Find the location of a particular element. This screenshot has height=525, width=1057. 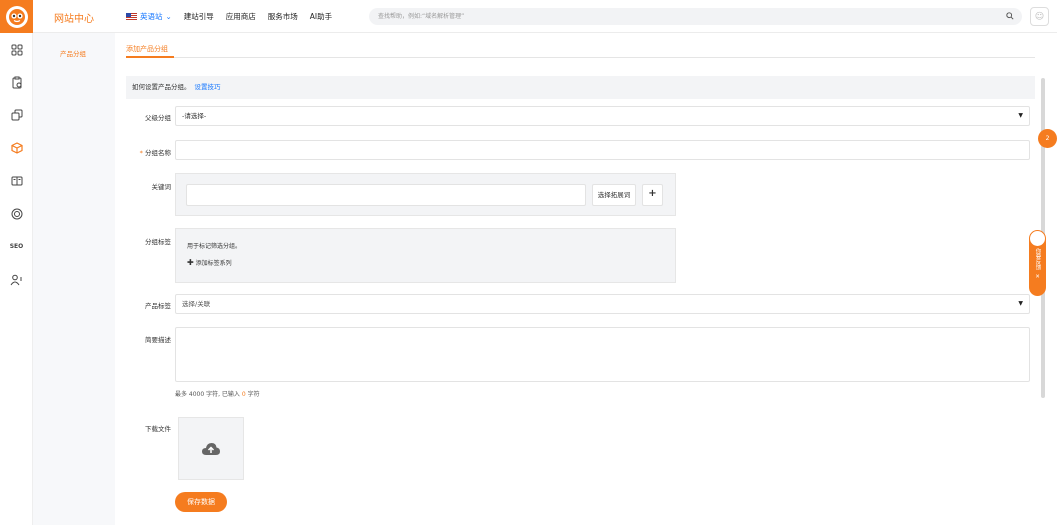

search-input: 查找帮助，例如:“域名解析管理” is located at coordinates (695, 16).